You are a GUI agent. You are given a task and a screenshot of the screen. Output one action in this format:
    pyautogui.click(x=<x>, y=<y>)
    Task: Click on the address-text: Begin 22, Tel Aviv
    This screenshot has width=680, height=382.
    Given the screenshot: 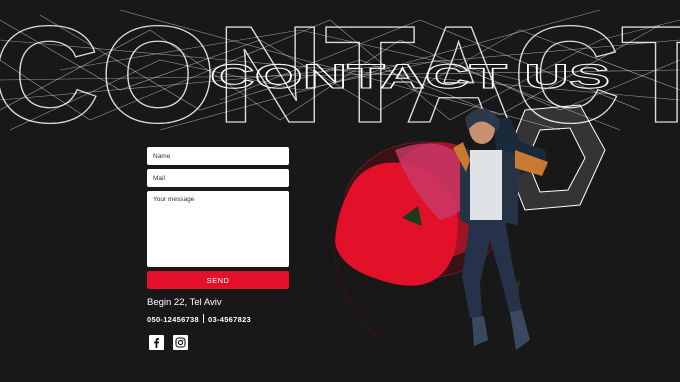 What is the action you would take?
    pyautogui.click(x=184, y=302)
    